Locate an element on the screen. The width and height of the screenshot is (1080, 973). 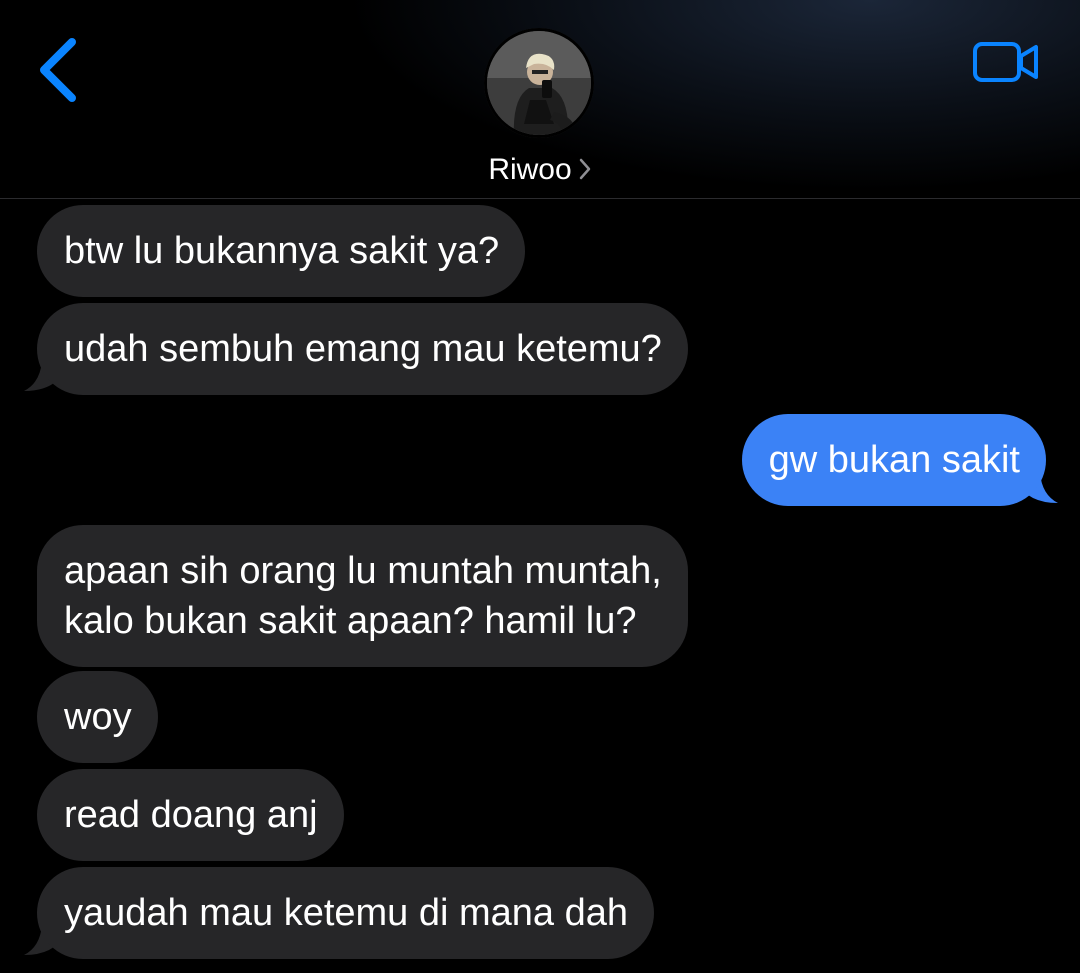
message-text-line: kalo bukan sakit apaan? hamil lu? is located at coordinates (350, 621).